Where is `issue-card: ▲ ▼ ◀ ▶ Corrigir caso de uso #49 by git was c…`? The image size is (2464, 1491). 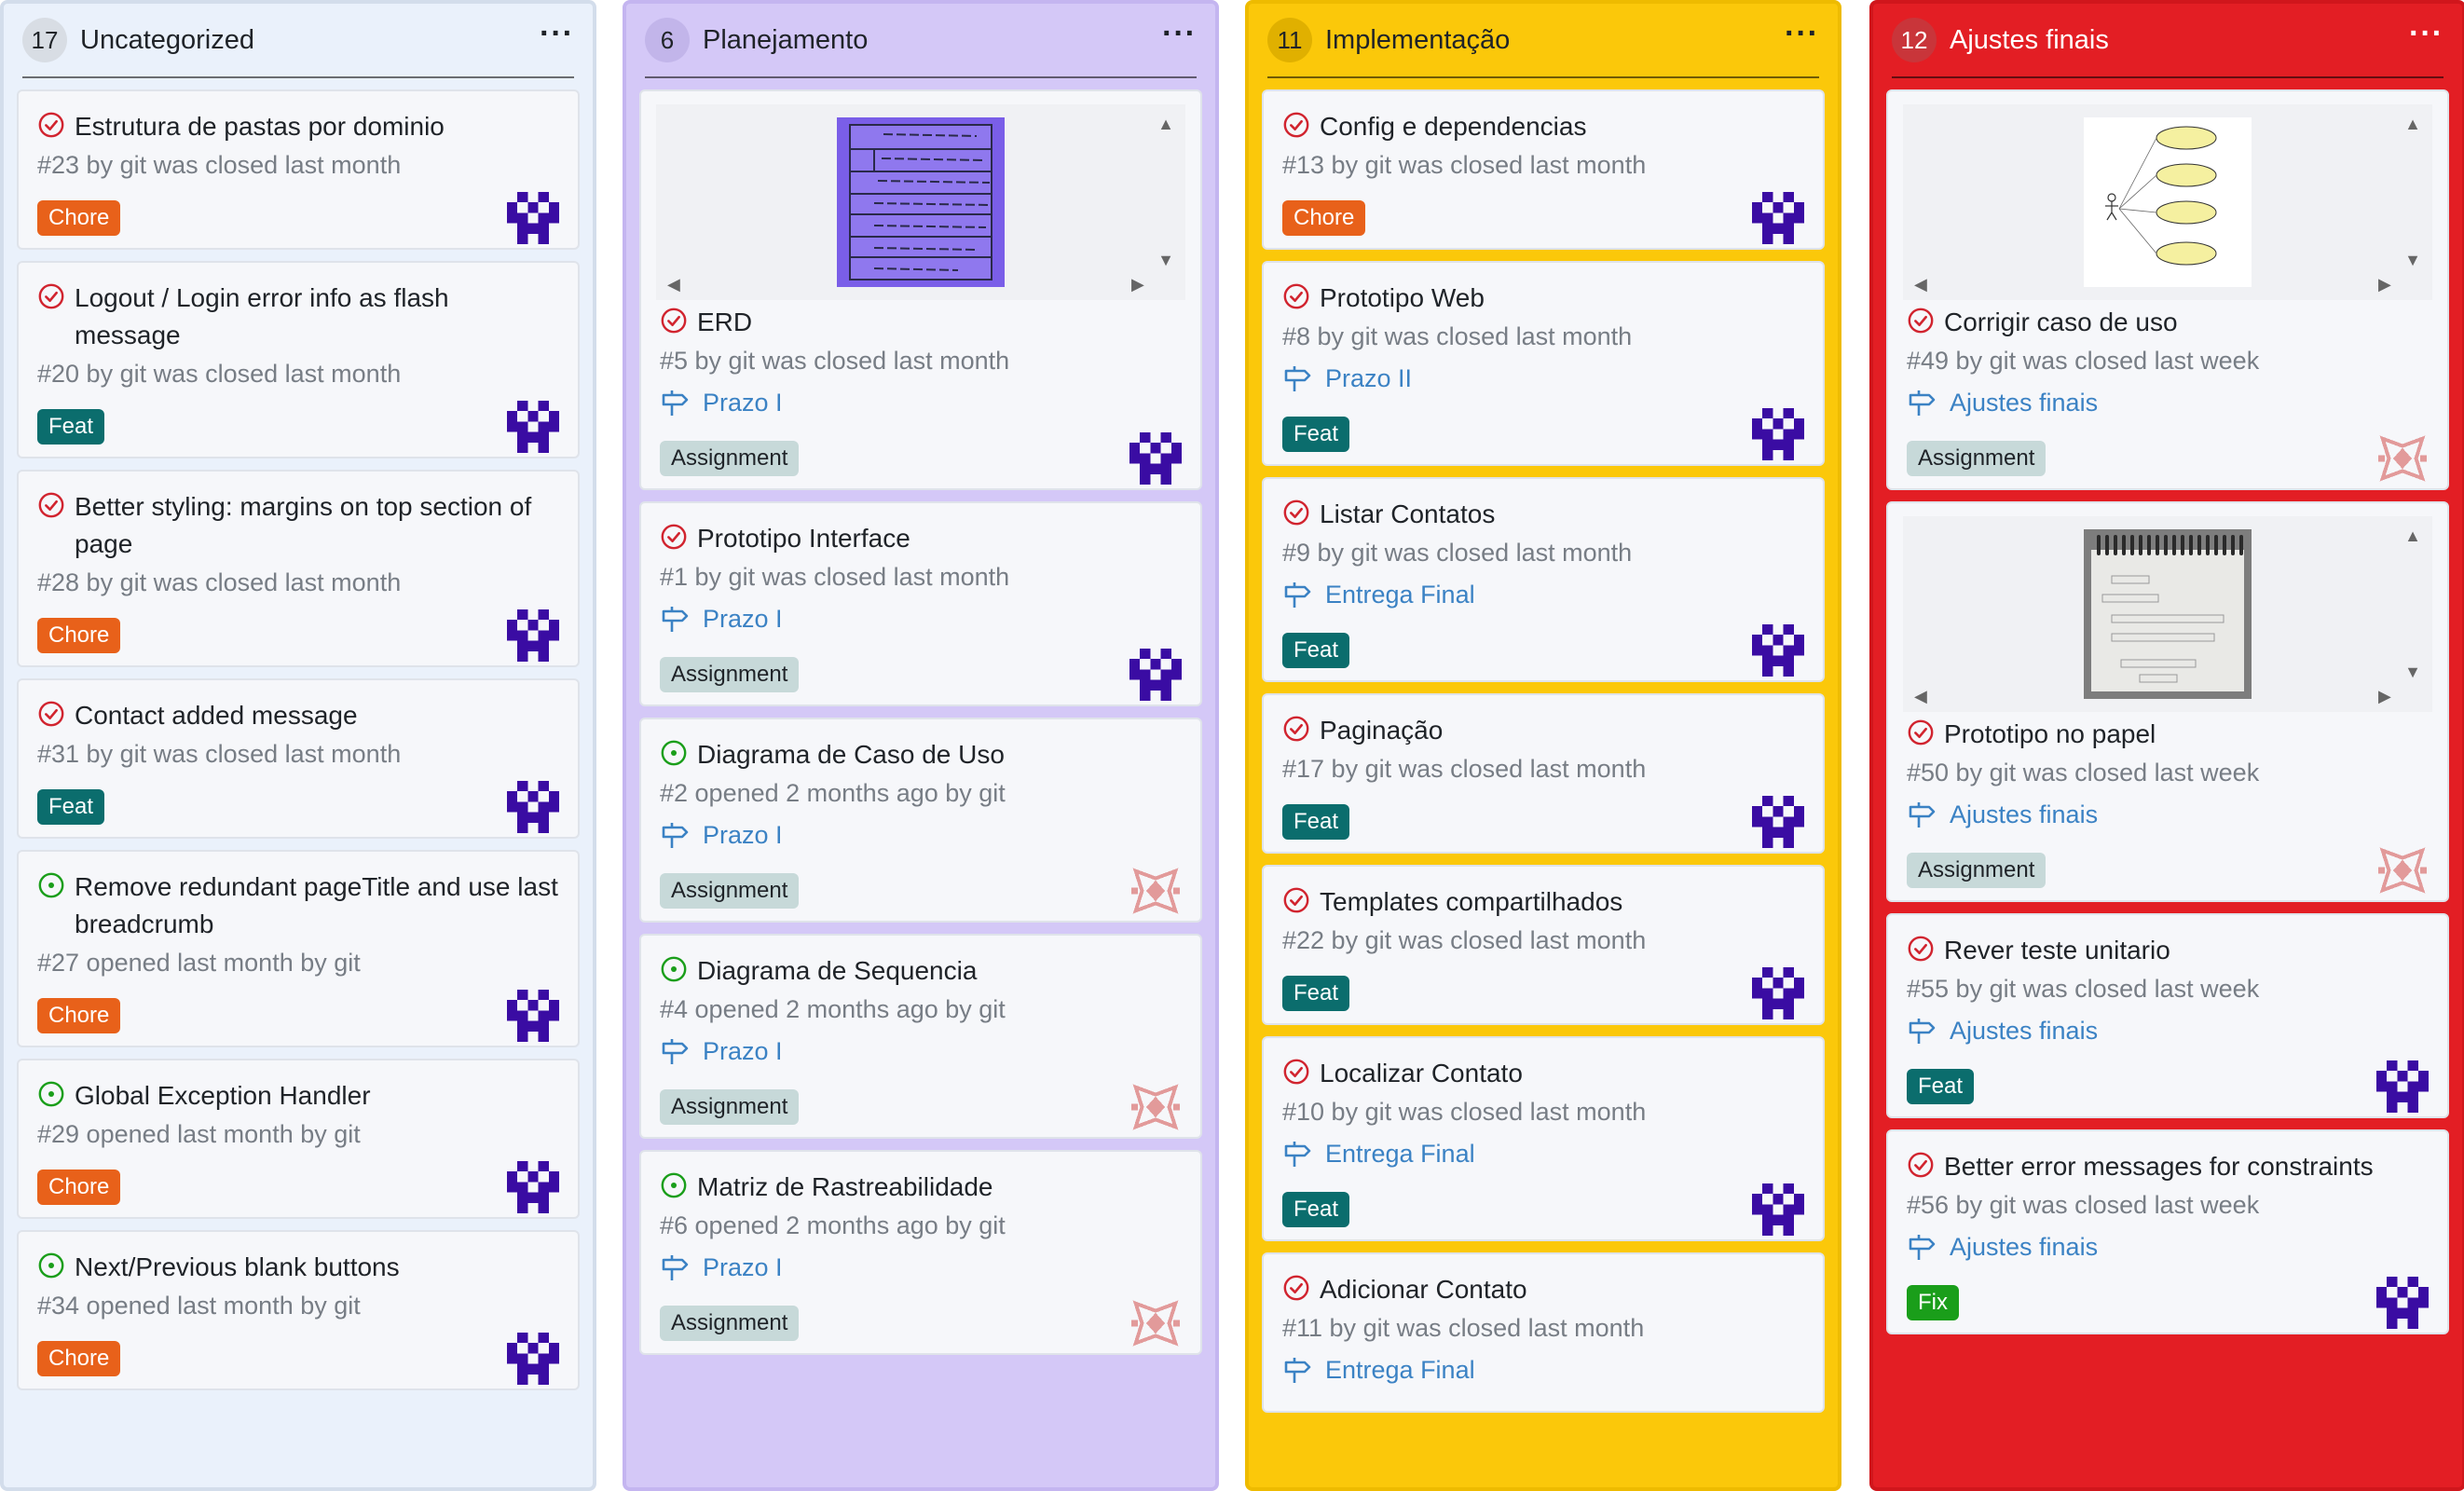
issue-card: ▲ ▼ ◀ ▶ Corrigir caso de uso #49 by git was c… is located at coordinates (2167, 290).